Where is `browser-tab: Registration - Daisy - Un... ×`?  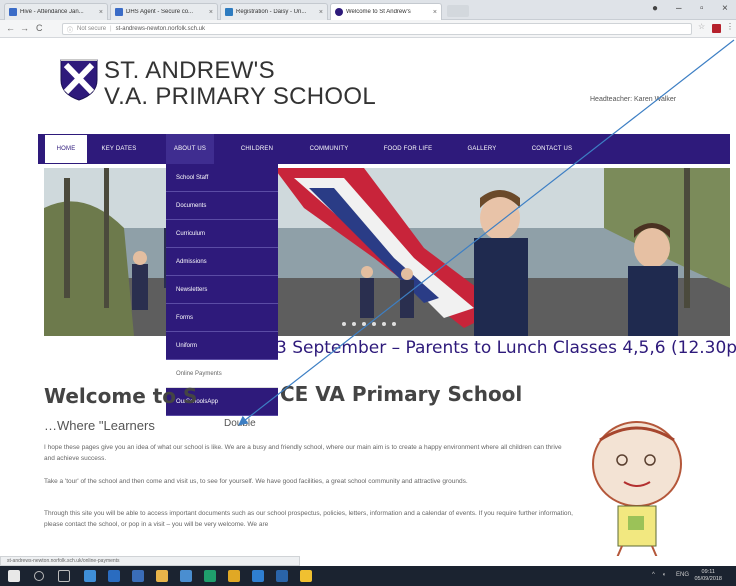 browser-tab: Registration - Daisy - Un... × is located at coordinates (274, 11).